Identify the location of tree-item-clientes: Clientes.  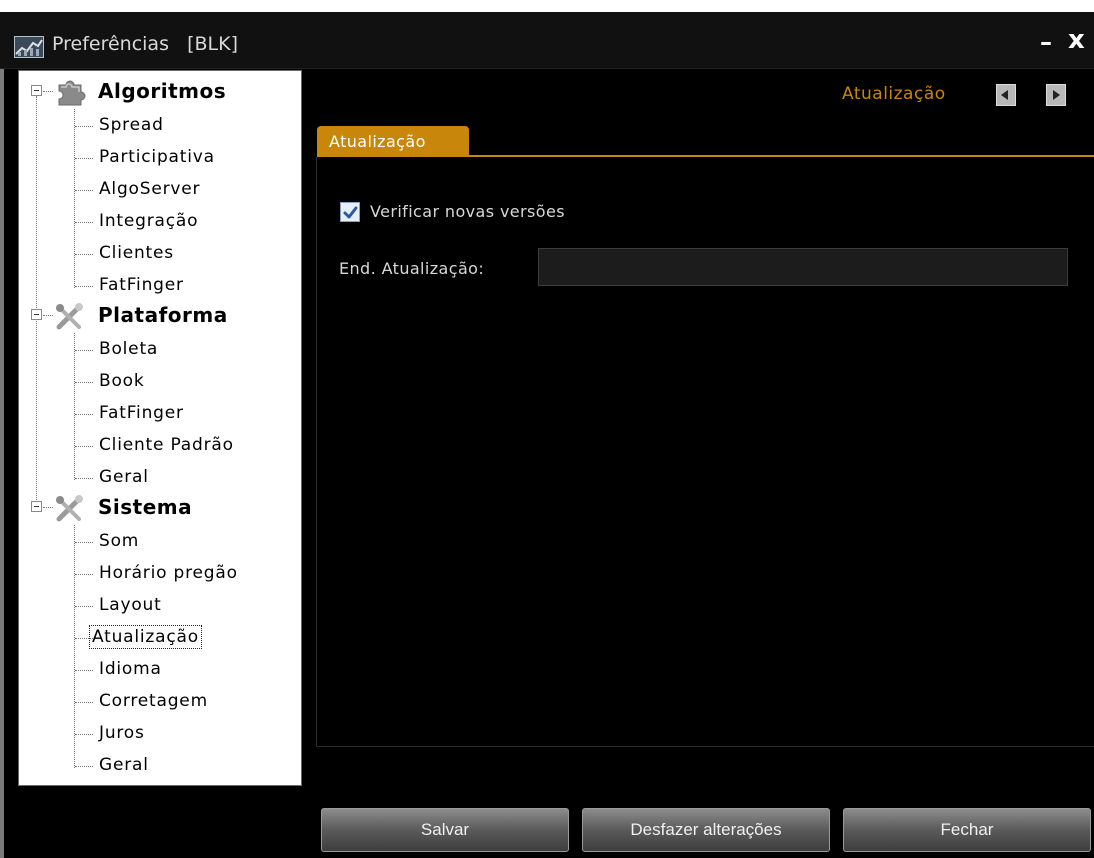
(136, 253).